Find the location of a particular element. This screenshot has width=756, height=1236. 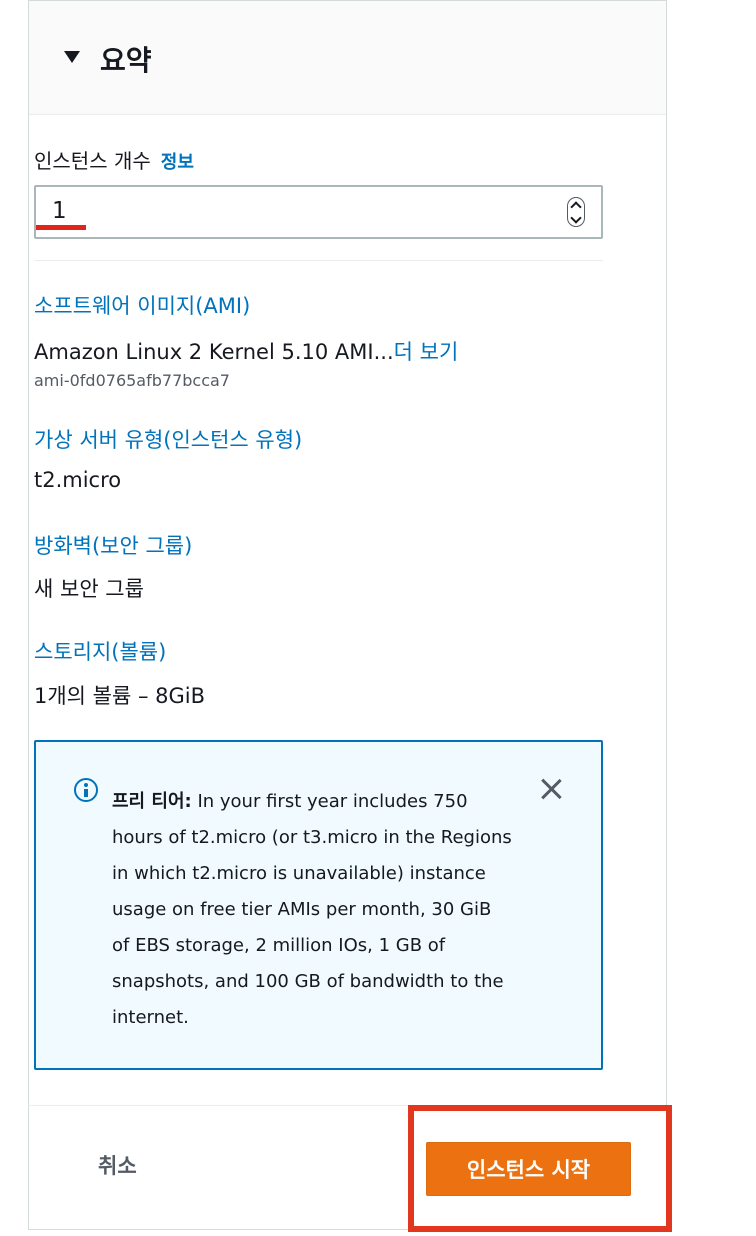

see-more-link: 더 보기 is located at coordinates (426, 352).